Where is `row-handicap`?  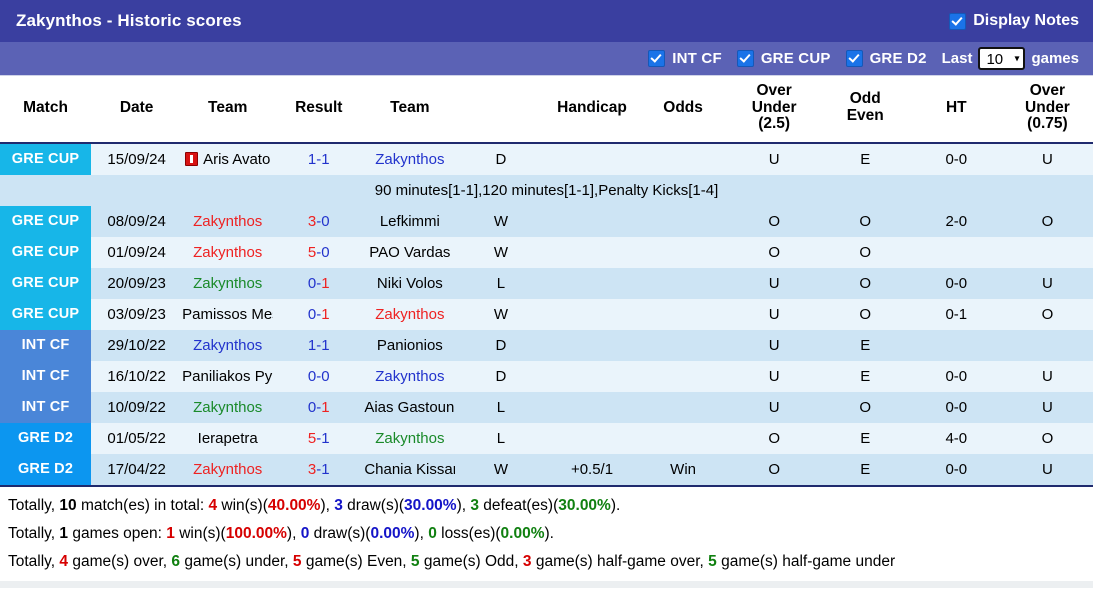
row-handicap is located at coordinates (592, 314).